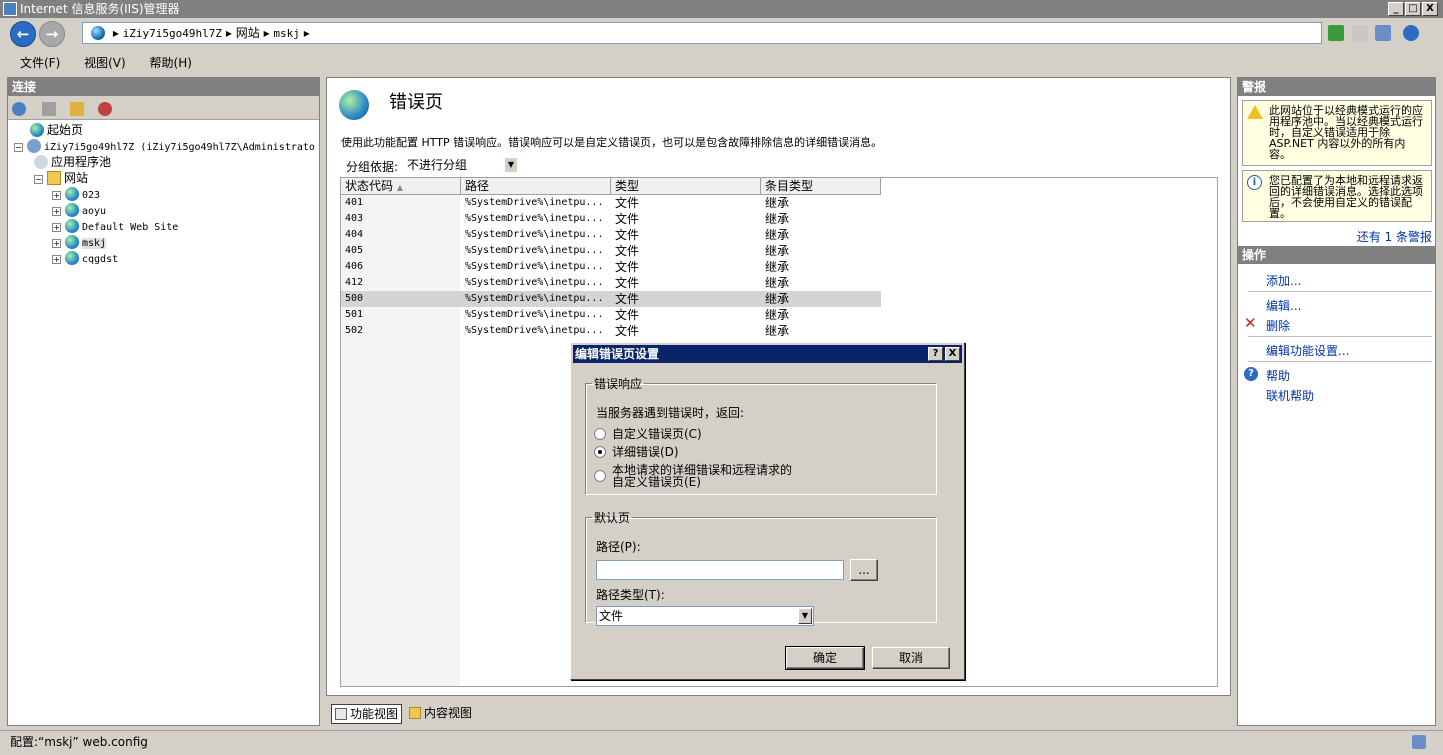 The height and width of the screenshot is (755, 1443). What do you see at coordinates (611, 283) in the screenshot?
I see `table-row: 412 %SystemDrive%\inetpu... 文件 继承` at bounding box center [611, 283].